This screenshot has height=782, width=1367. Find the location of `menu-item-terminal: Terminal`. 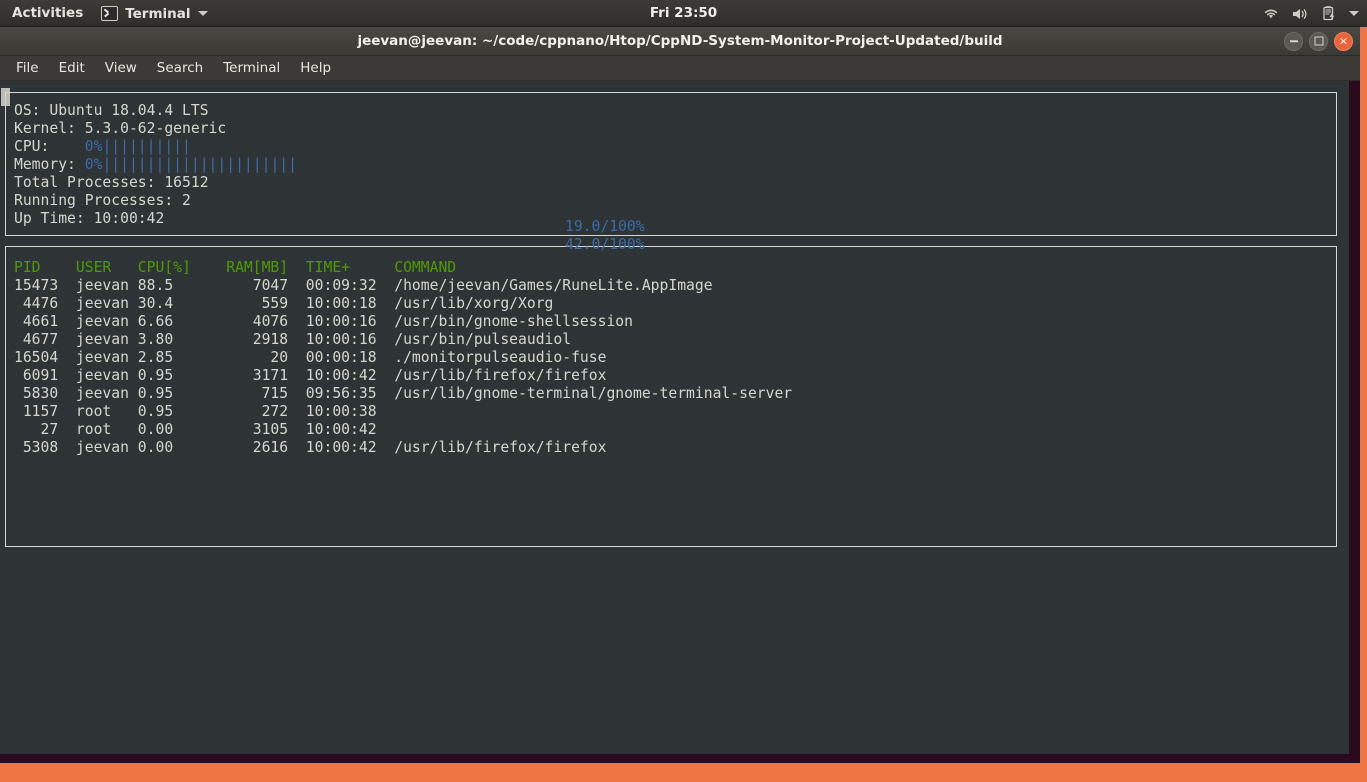

menu-item-terminal: Terminal is located at coordinates (251, 68).